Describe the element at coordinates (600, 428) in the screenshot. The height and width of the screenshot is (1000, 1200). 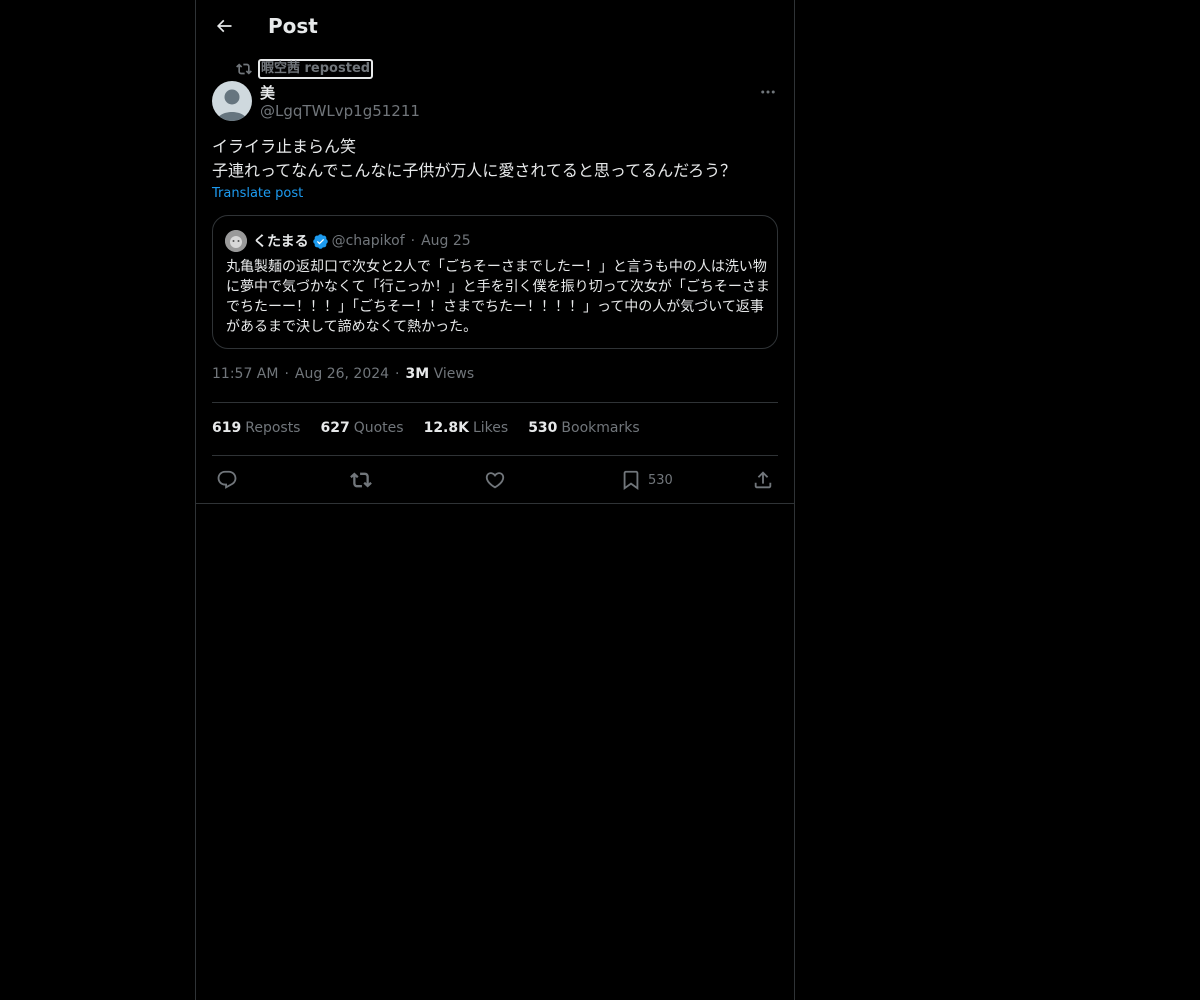
I see `bookmarks-label: Bookmarks` at that location.